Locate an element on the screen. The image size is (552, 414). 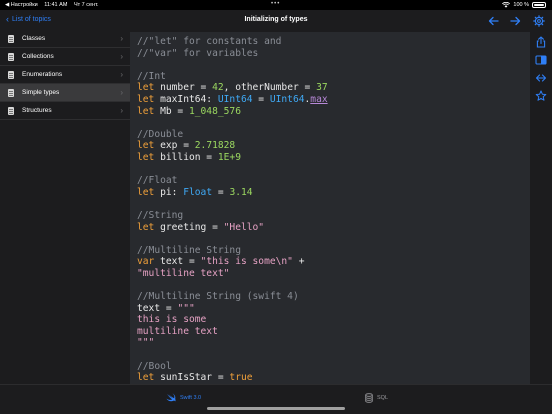
multitasking-dots: ••• is located at coordinates (275, 4).